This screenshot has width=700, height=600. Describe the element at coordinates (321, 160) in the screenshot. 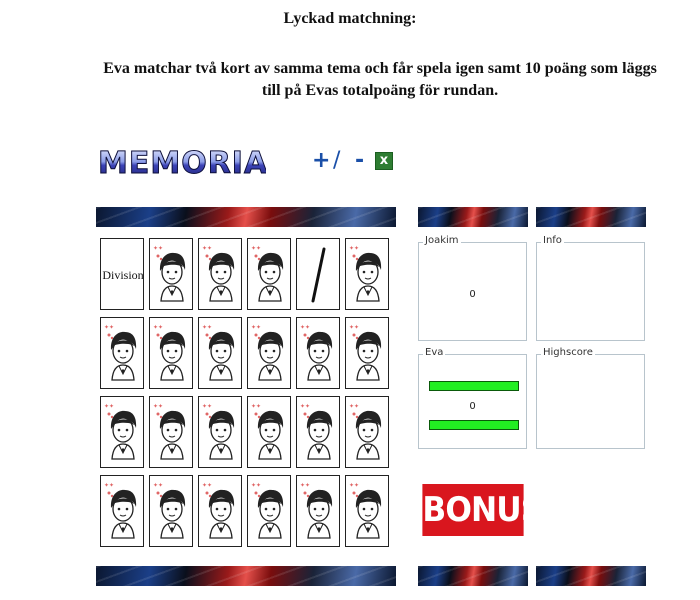

I see `add-button: +` at that location.